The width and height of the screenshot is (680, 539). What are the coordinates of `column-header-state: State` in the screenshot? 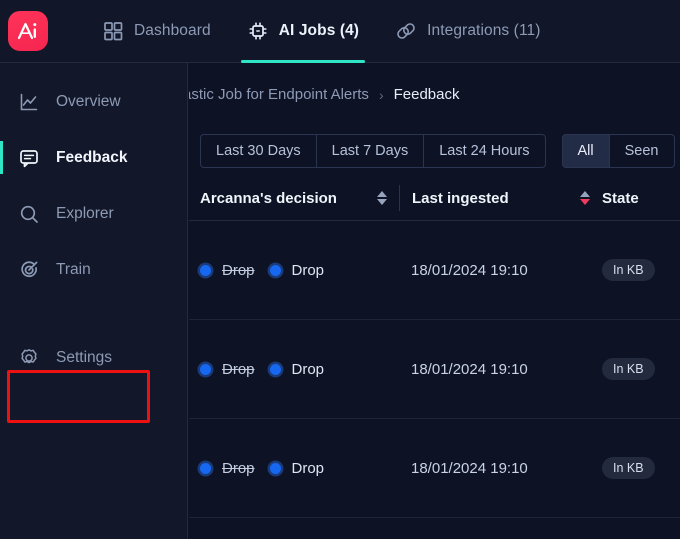 It's located at (620, 198).